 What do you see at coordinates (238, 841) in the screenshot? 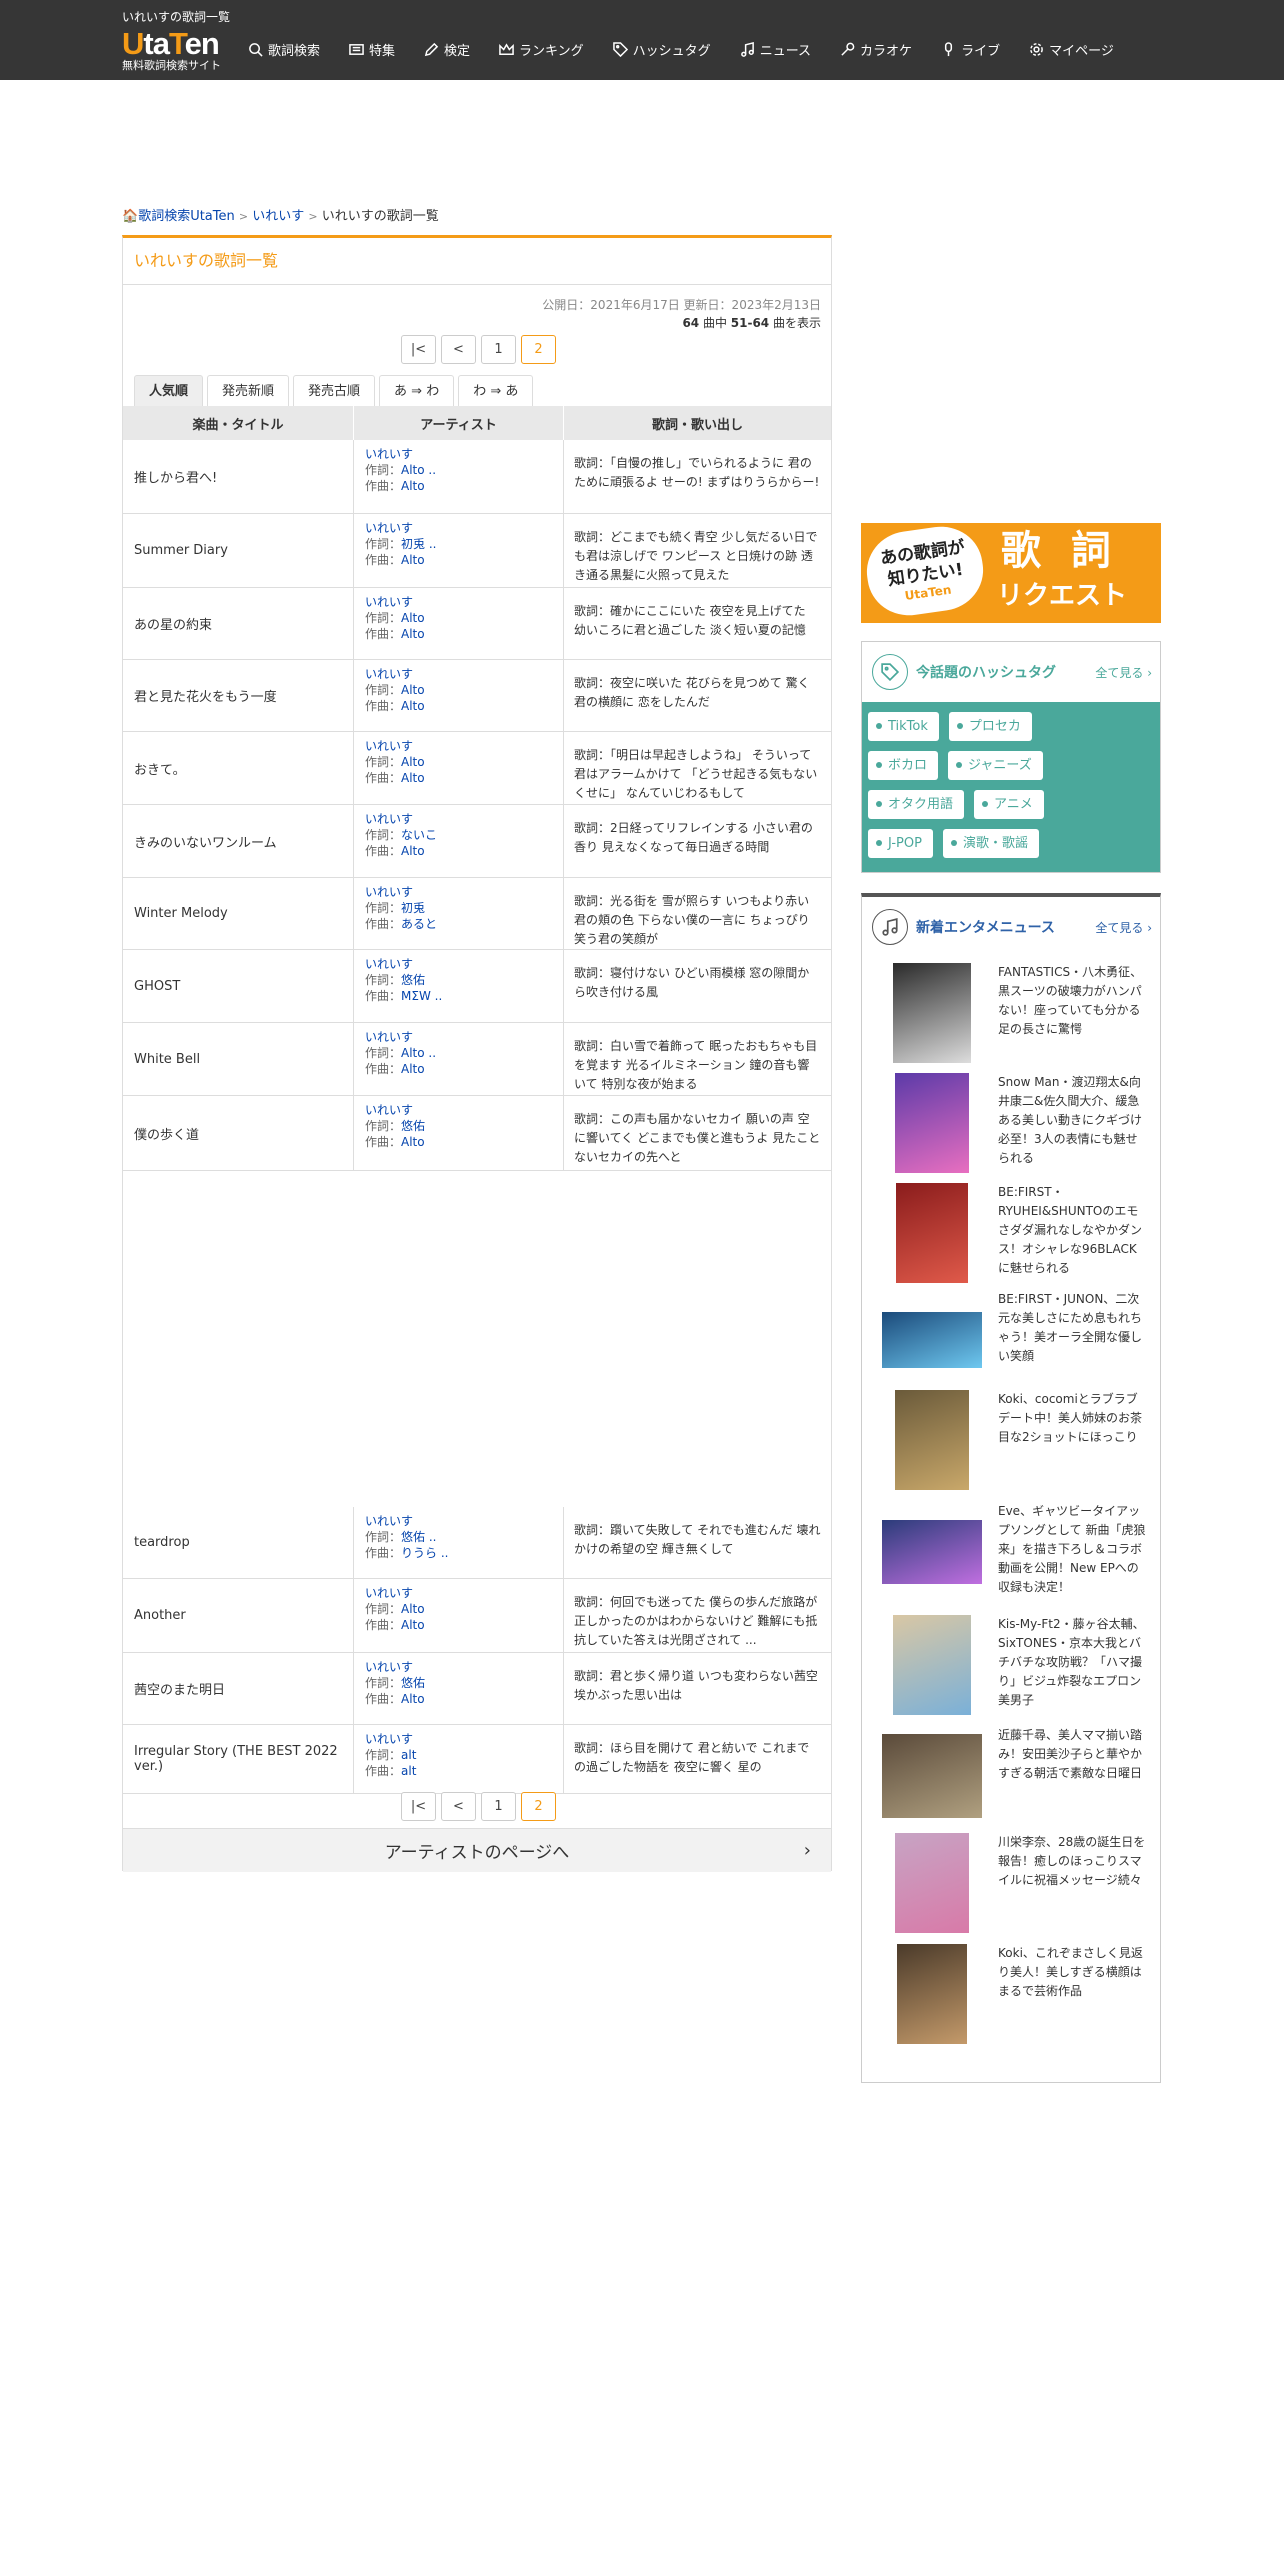
I see `song-title: きみのいないワンルーム` at bounding box center [238, 841].